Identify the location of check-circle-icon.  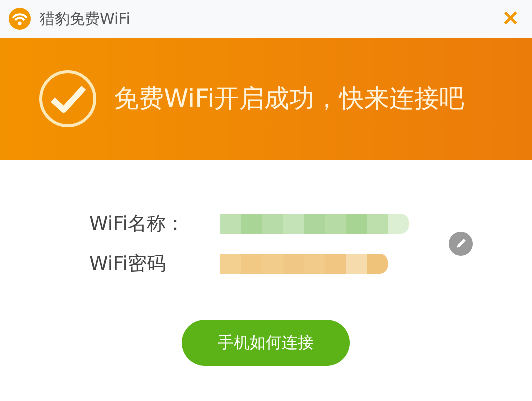
(68, 99).